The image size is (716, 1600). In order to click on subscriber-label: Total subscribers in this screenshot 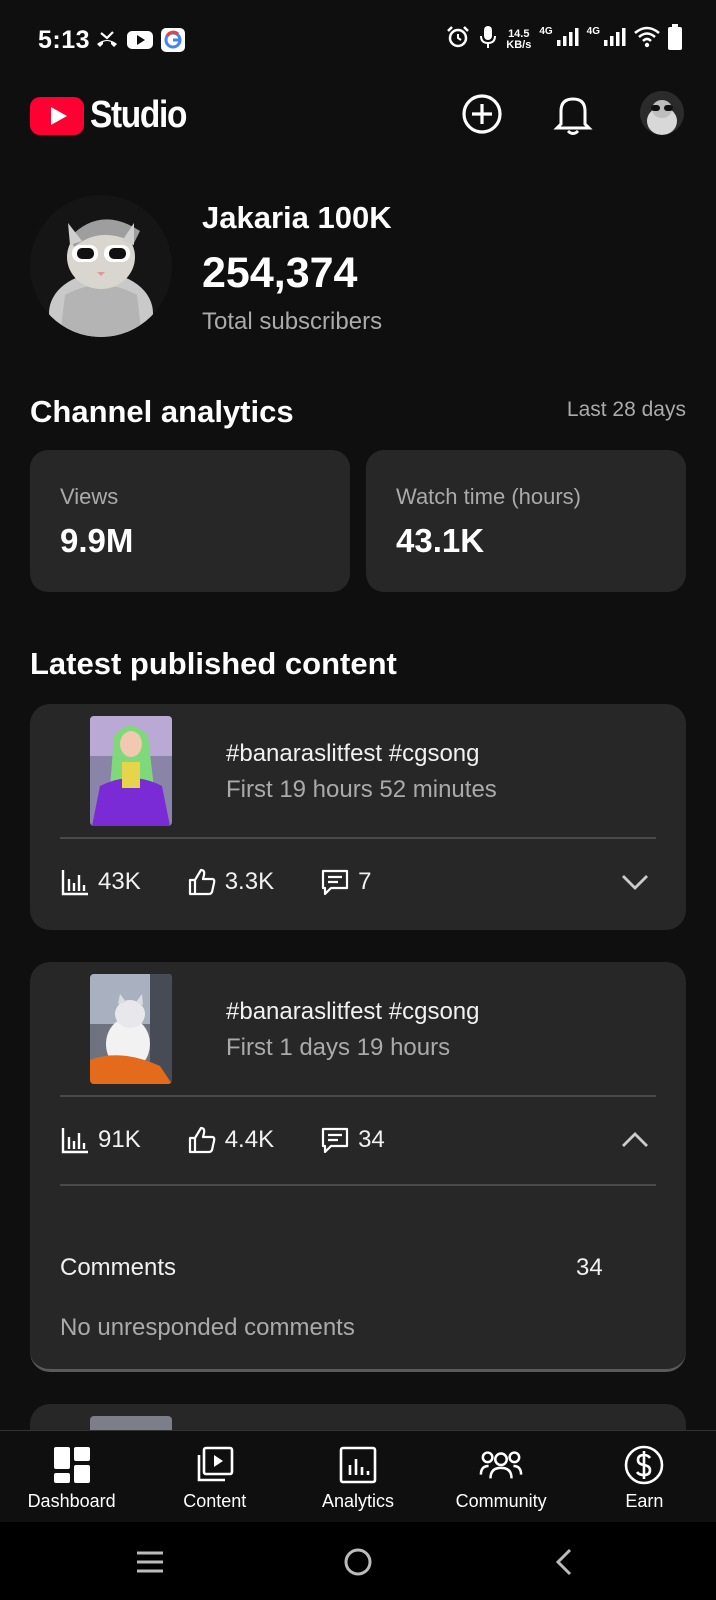, I will do `click(292, 321)`.